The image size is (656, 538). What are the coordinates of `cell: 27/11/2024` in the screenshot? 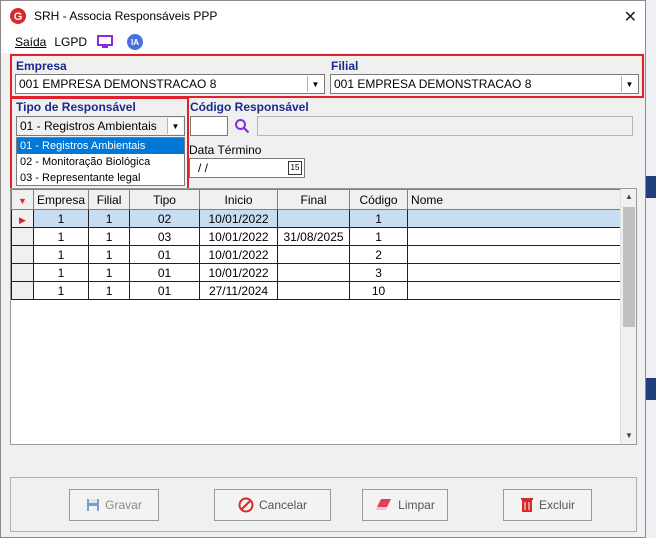 It's located at (239, 290).